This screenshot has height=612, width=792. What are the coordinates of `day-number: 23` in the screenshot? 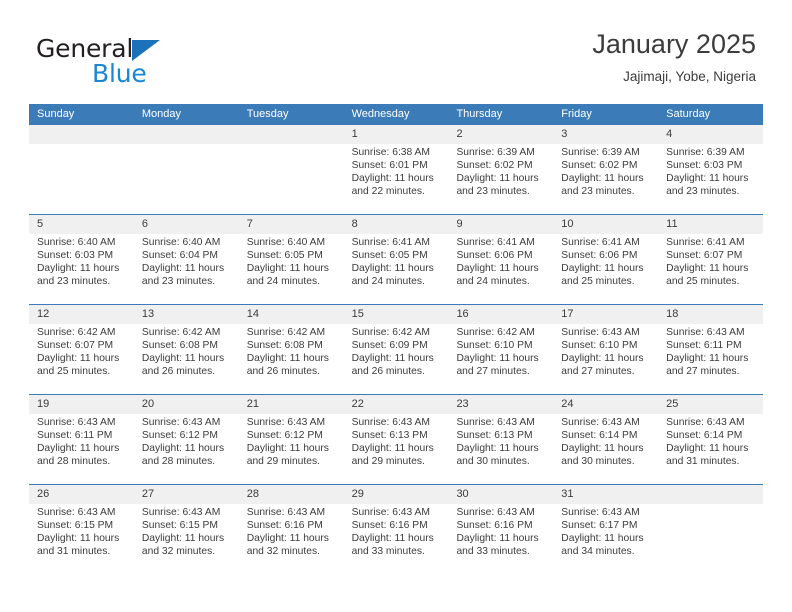 It's located at (500, 404).